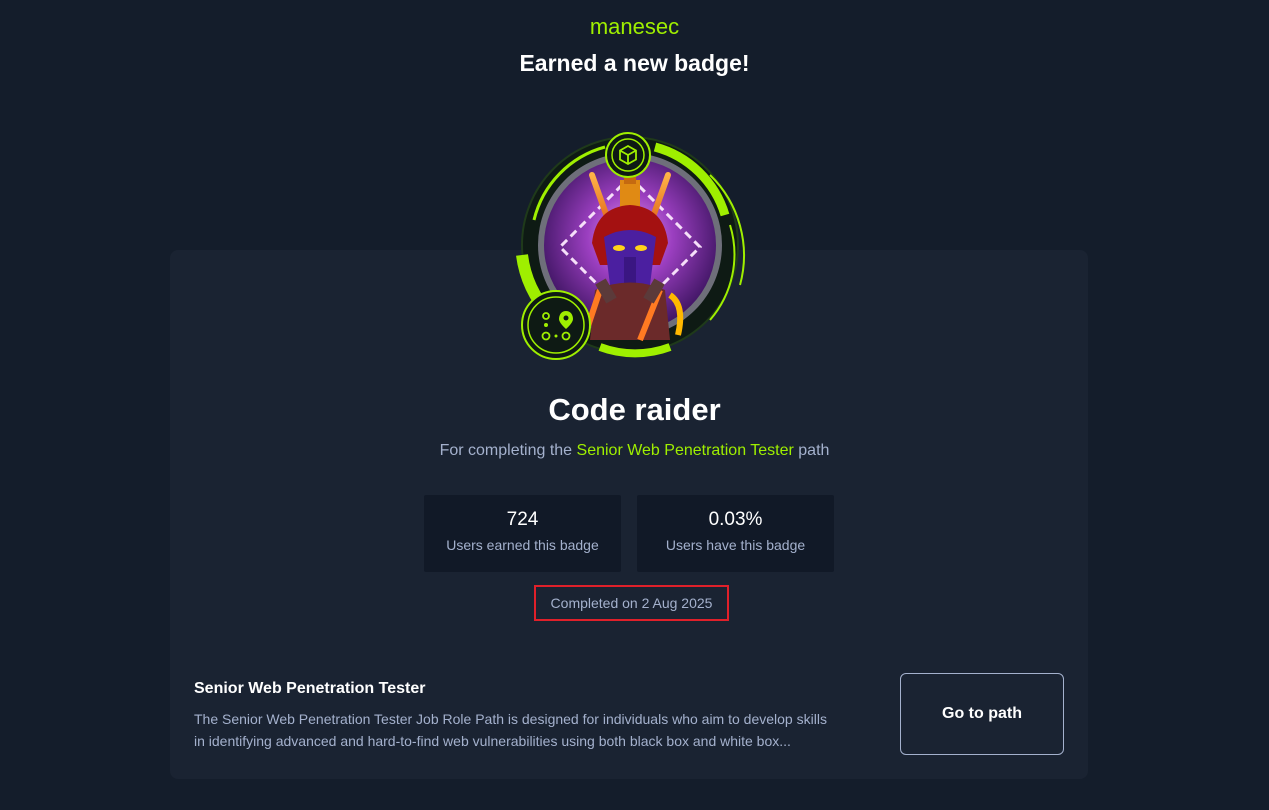 The height and width of the screenshot is (810, 1269). Describe the element at coordinates (634, 26) in the screenshot. I see `username: manesec` at that location.